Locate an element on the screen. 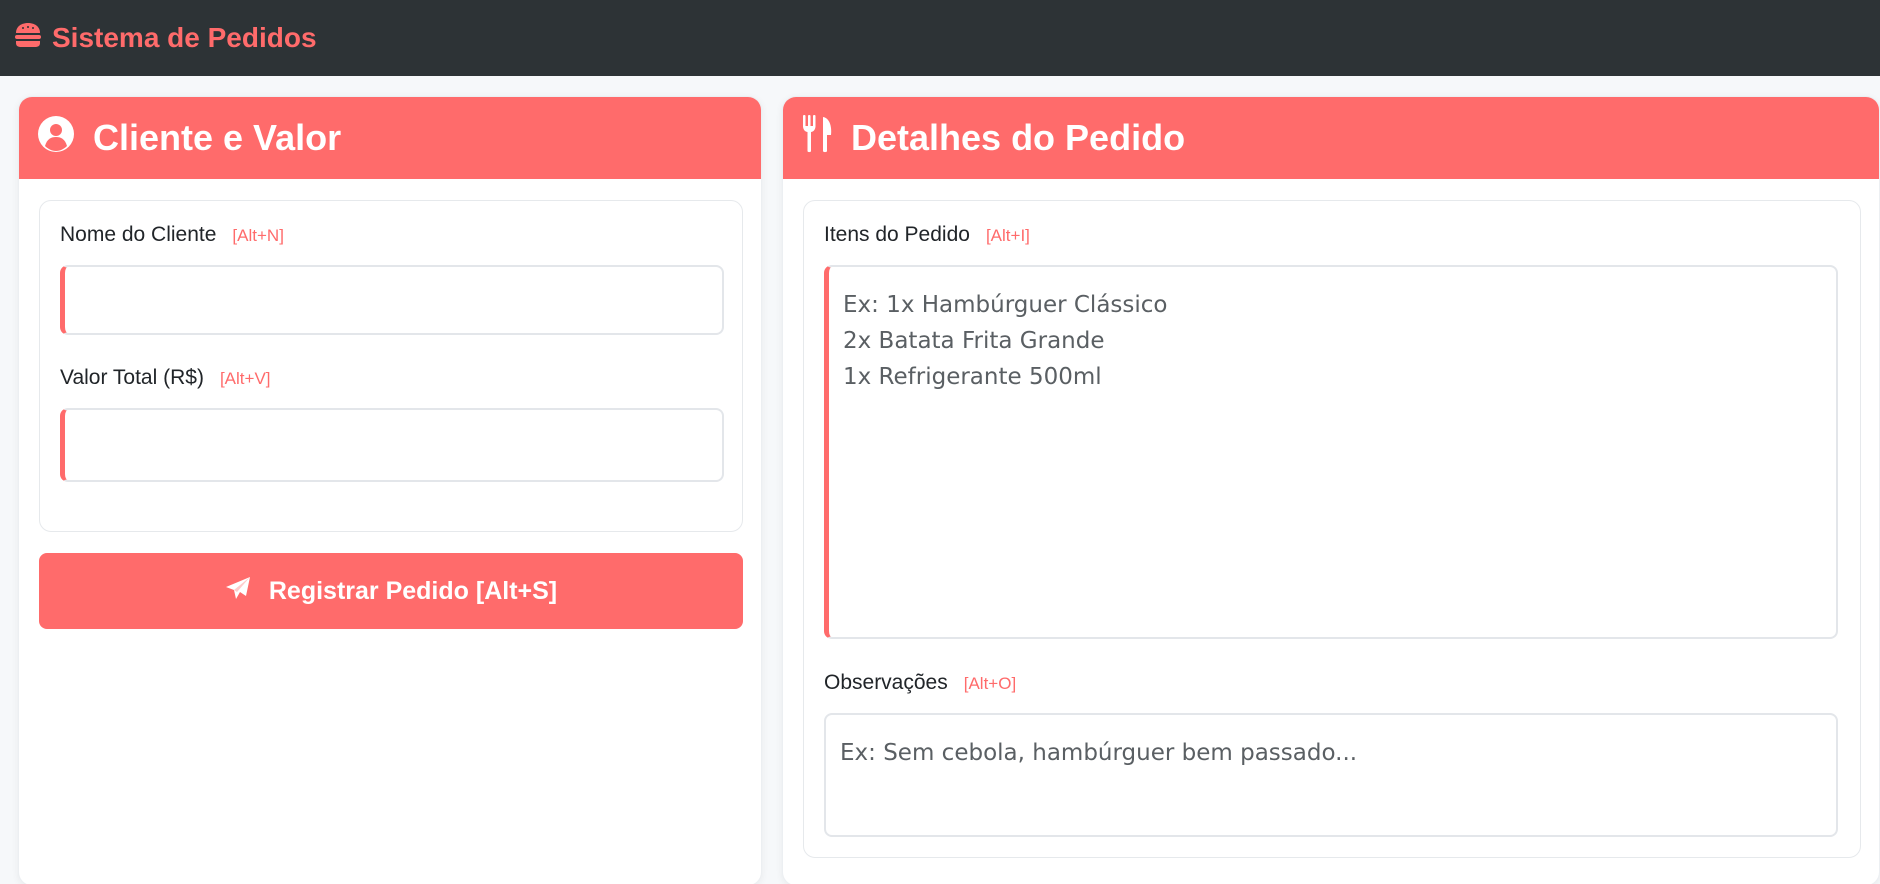 The height and width of the screenshot is (884, 1880). client-card-title: Cliente e Valor is located at coordinates (217, 137).